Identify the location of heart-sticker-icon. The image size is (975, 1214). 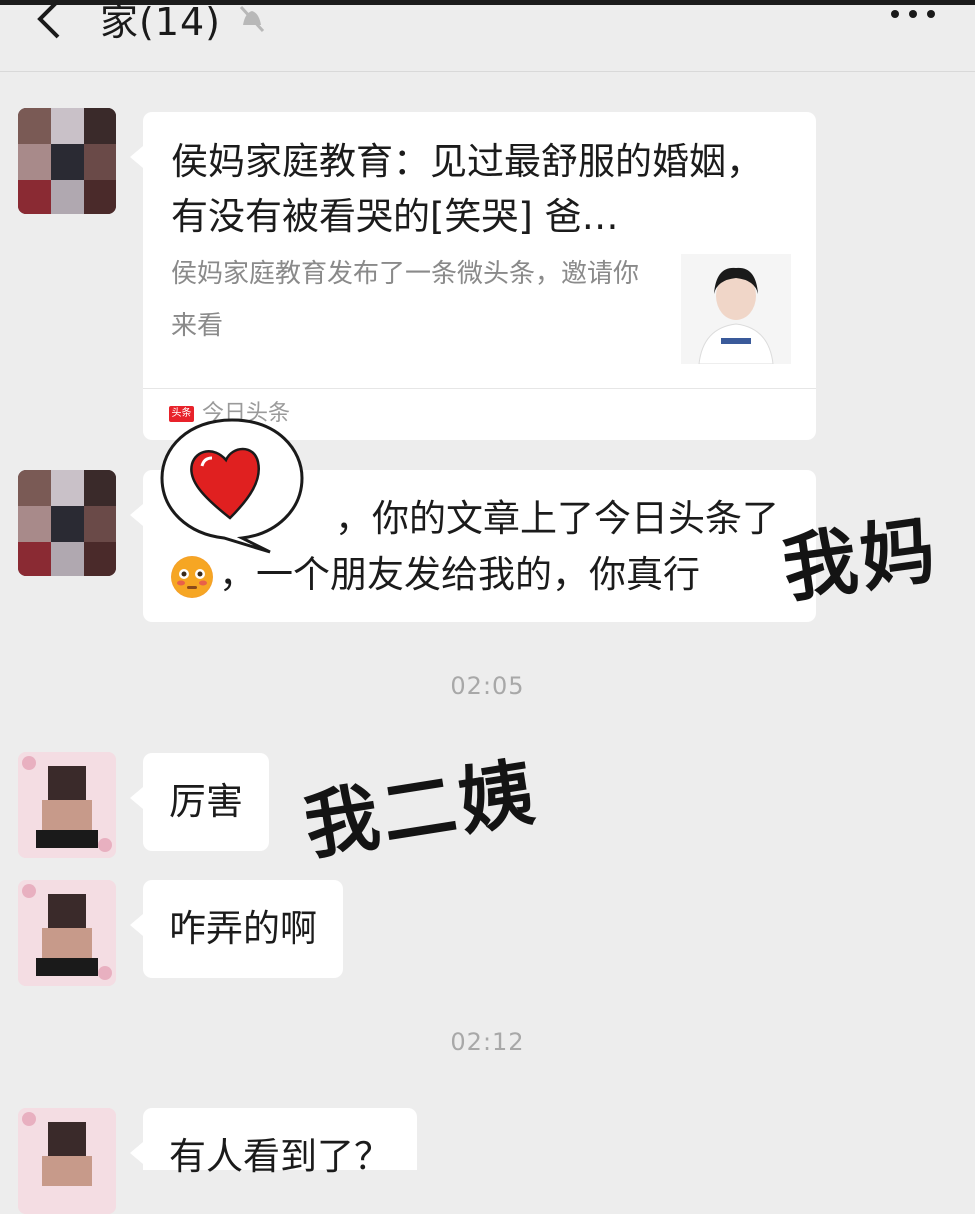
(232, 486).